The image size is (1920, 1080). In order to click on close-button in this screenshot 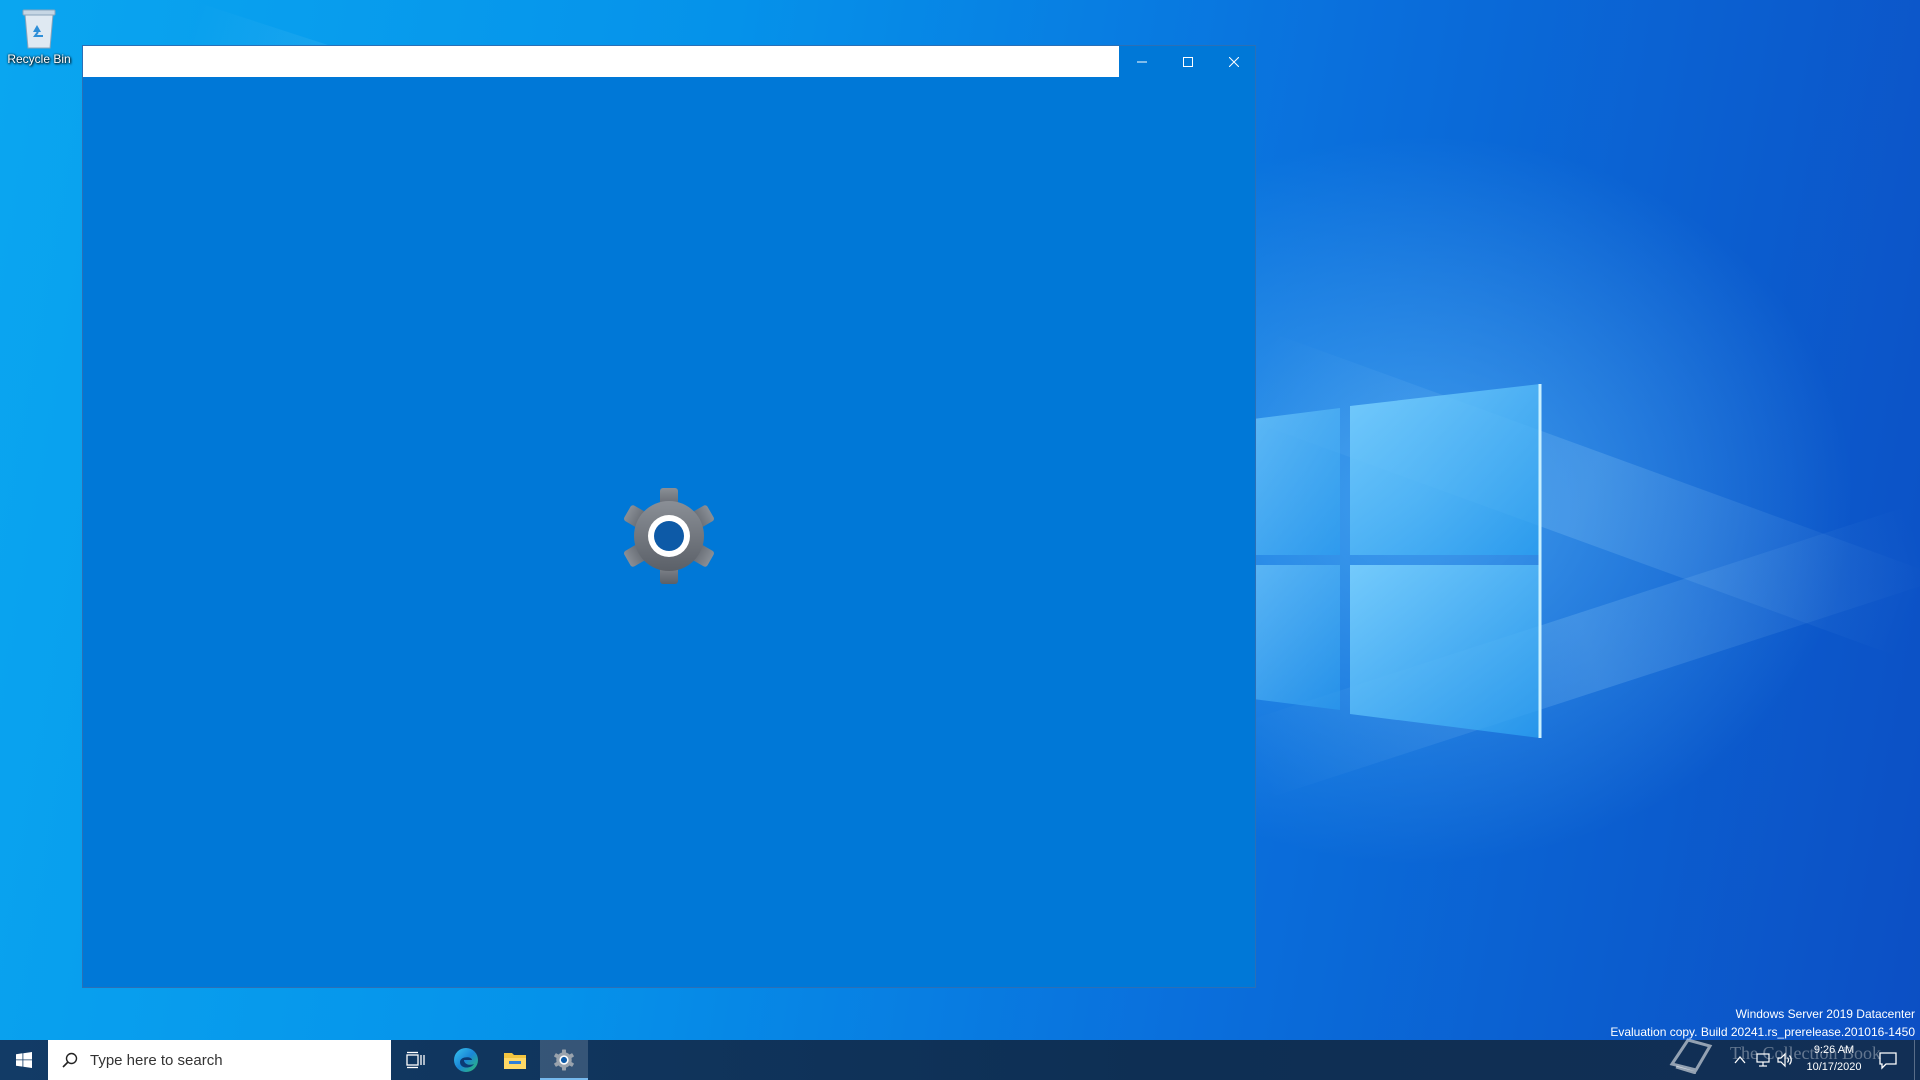, I will do `click(1234, 61)`.